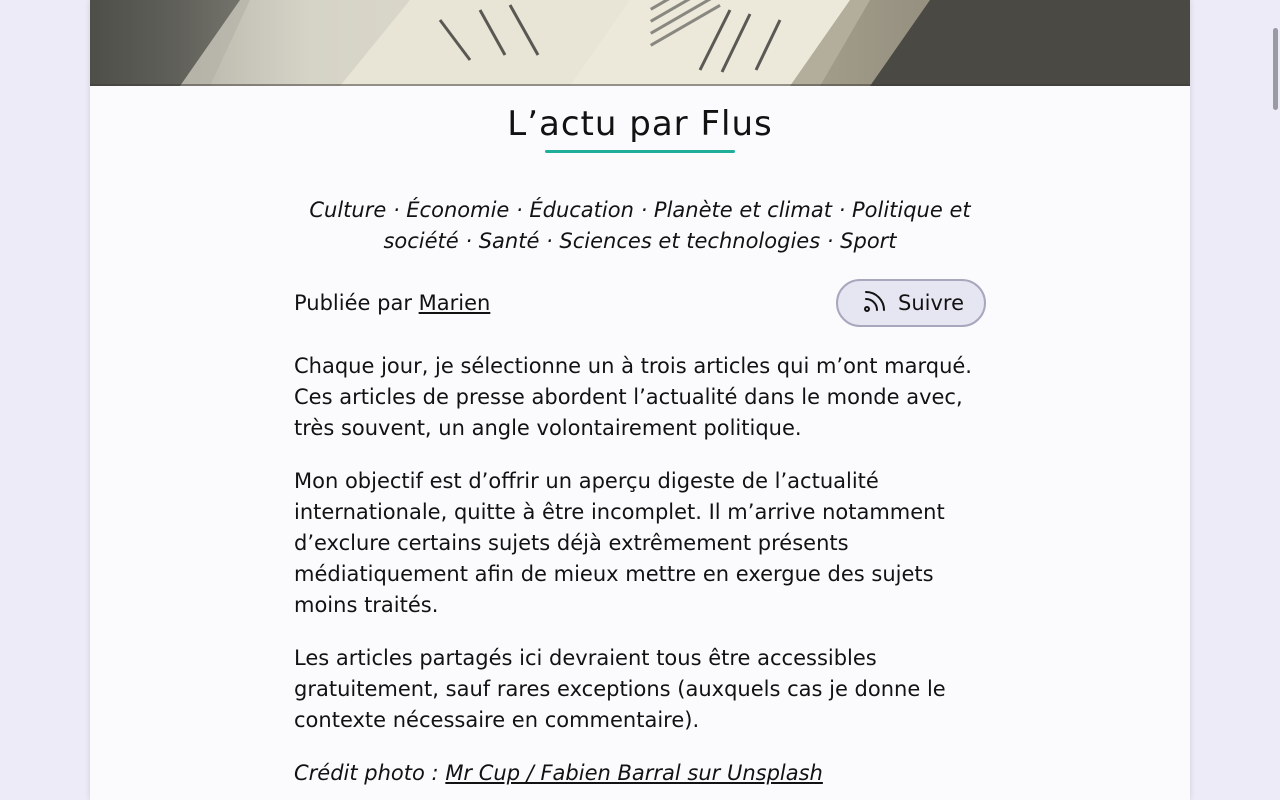 This screenshot has width=1280, height=800. I want to click on photo-credit-label: Crédit photo :, so click(366, 773).